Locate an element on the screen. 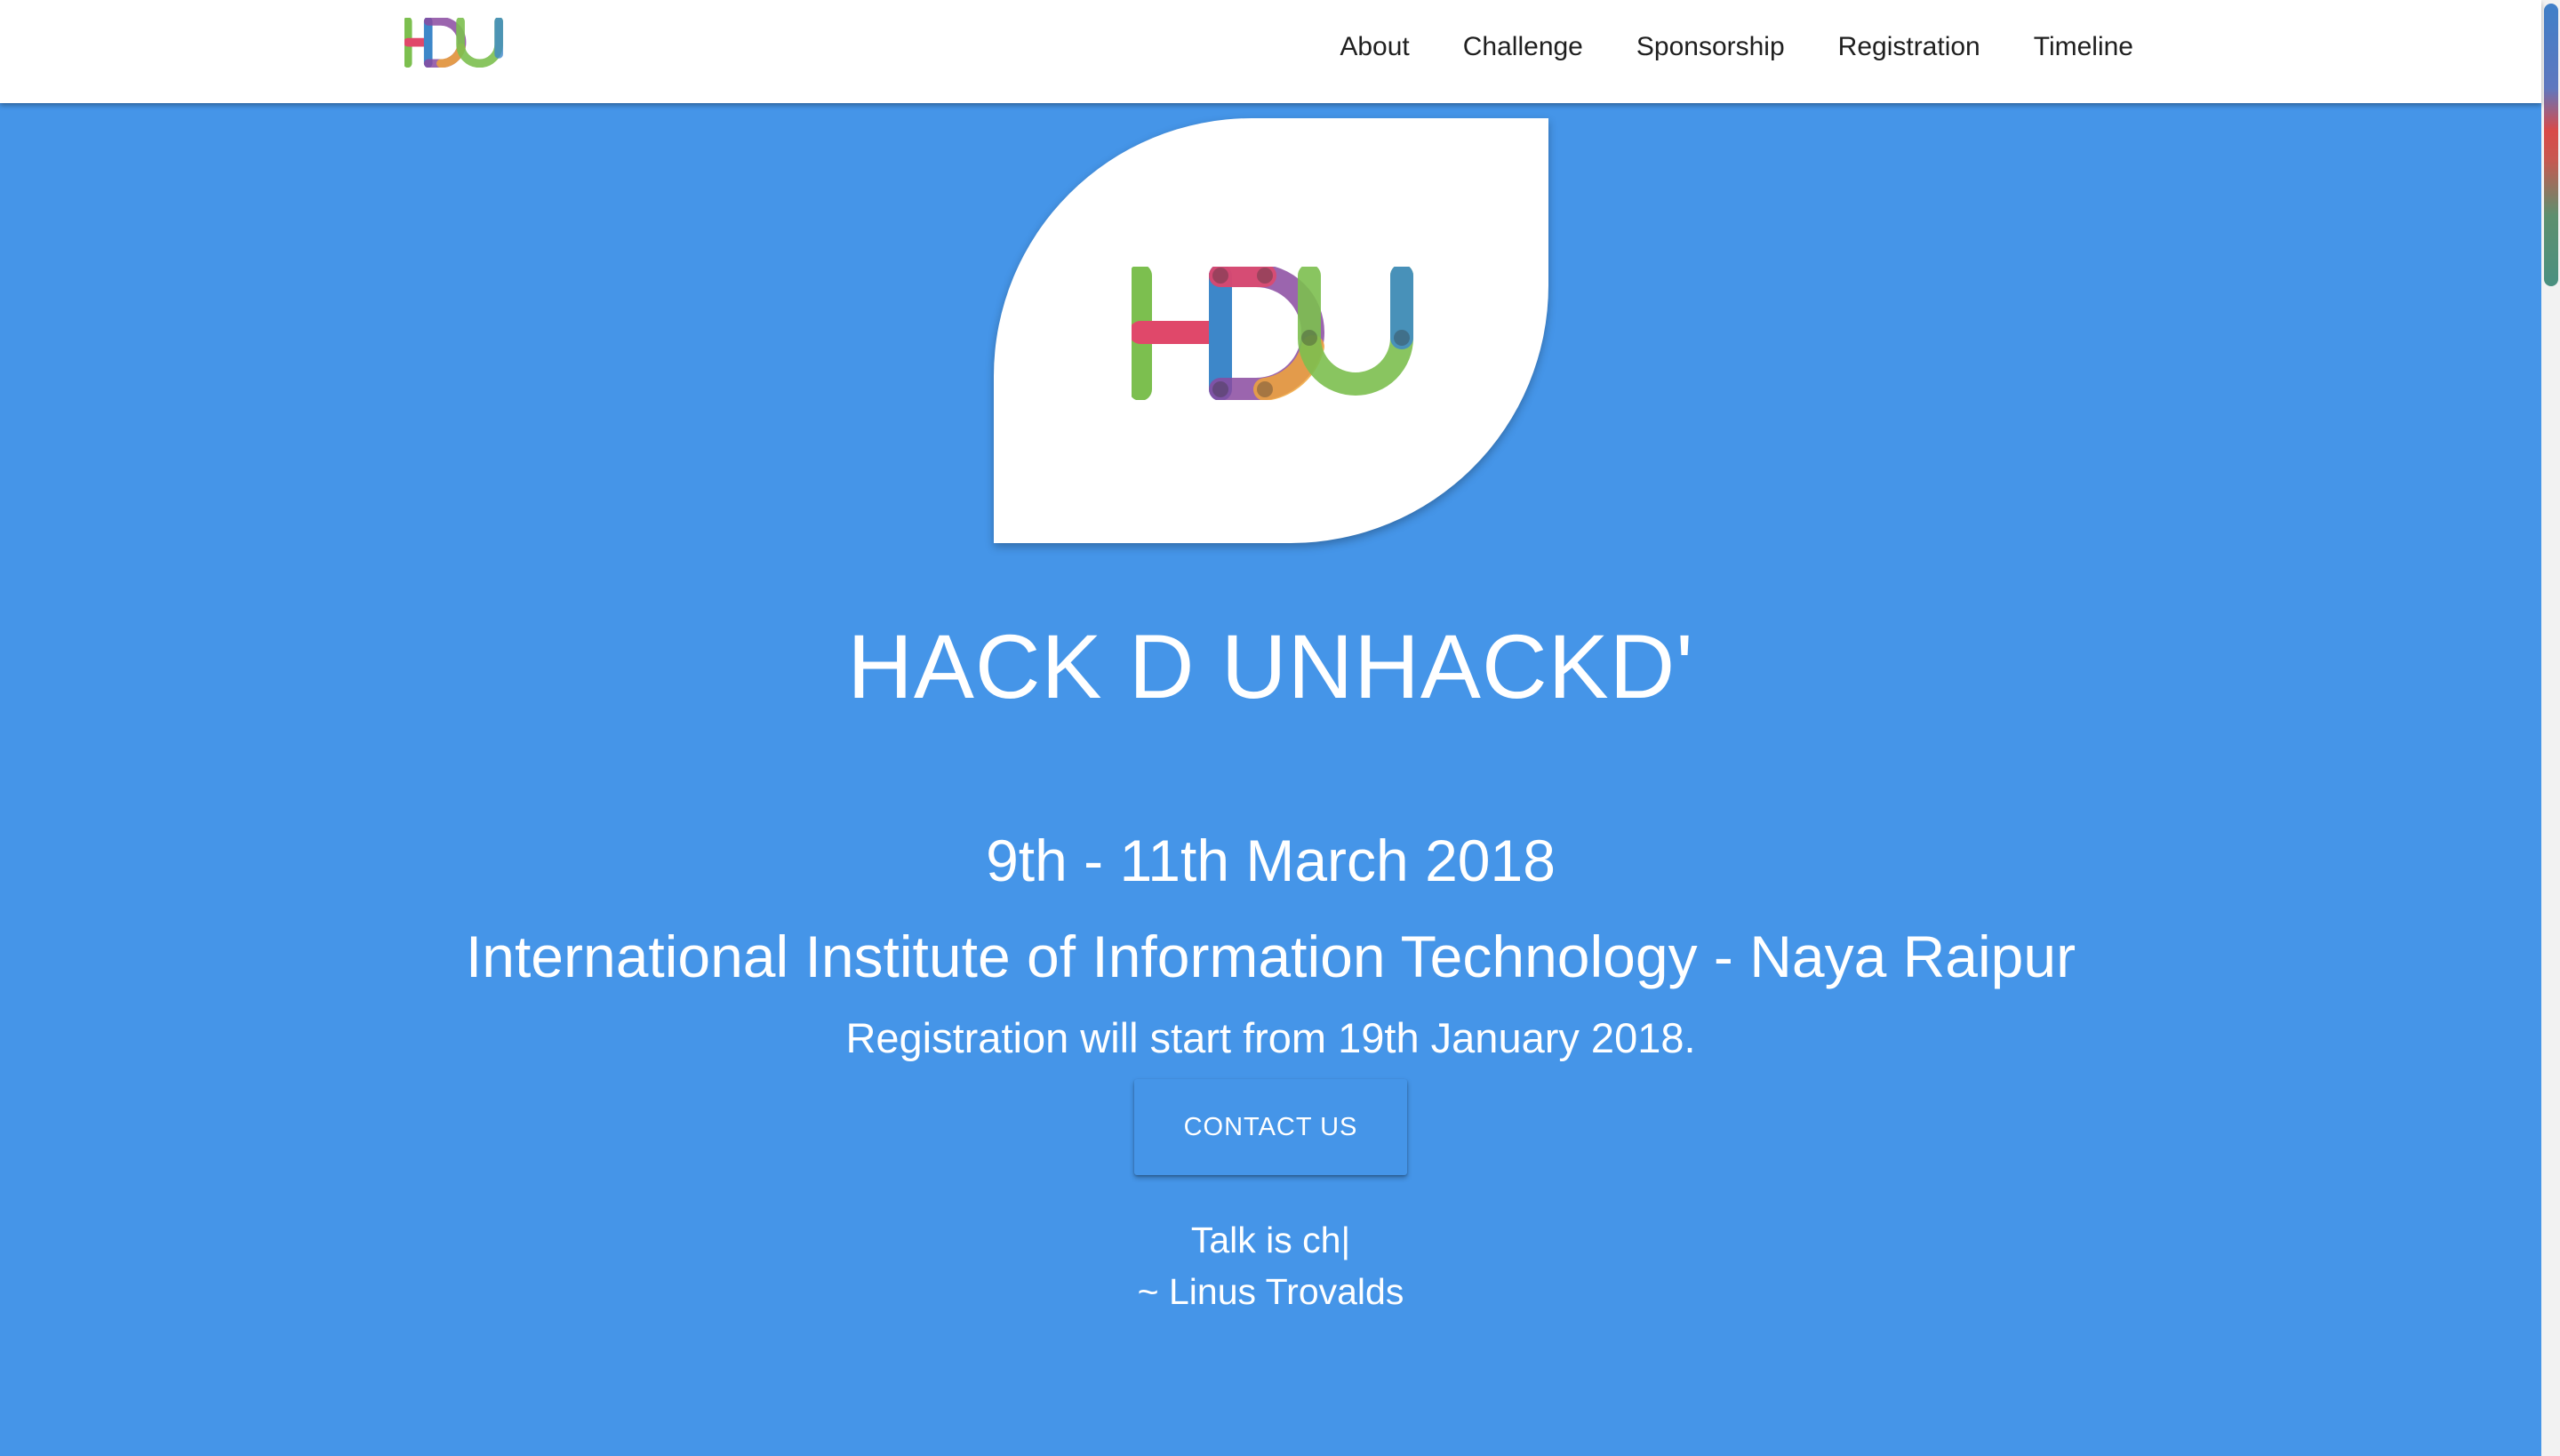 This screenshot has width=2560, height=1456. nav-link-registration: Registration is located at coordinates (1909, 47).